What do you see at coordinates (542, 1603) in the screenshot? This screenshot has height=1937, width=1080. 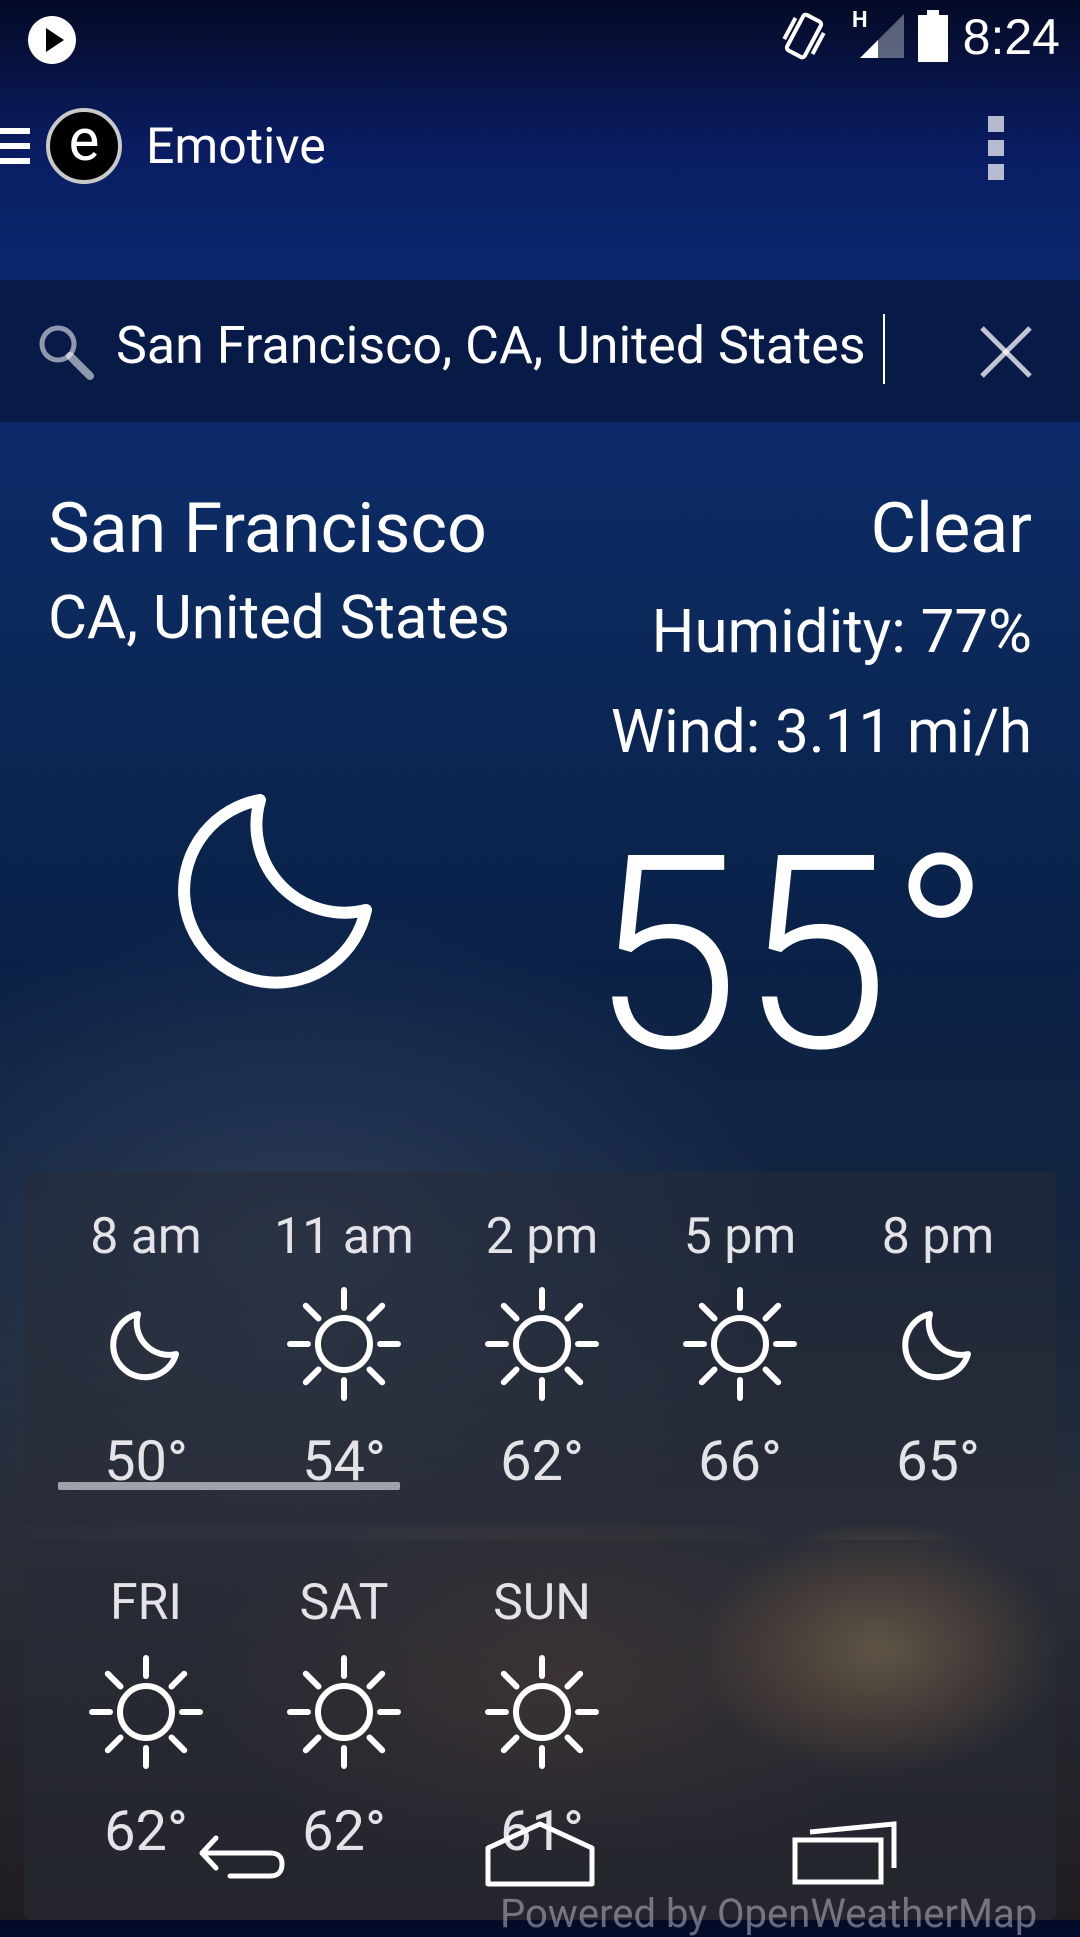 I see `daily-day: SUN` at bounding box center [542, 1603].